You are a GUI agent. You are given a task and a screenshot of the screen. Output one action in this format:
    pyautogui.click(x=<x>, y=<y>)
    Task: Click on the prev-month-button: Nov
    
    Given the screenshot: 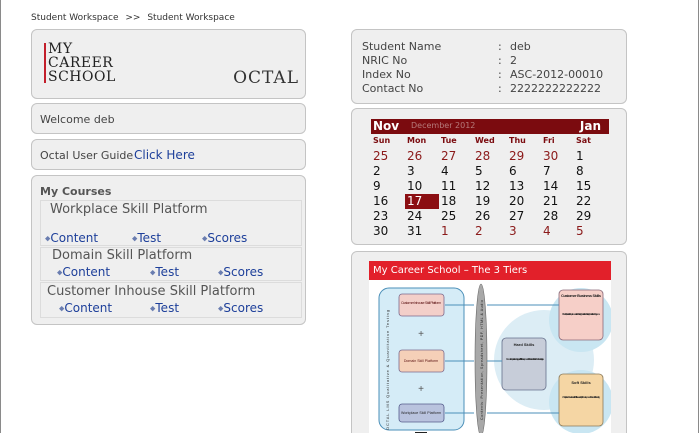 What is the action you would take?
    pyautogui.click(x=386, y=126)
    